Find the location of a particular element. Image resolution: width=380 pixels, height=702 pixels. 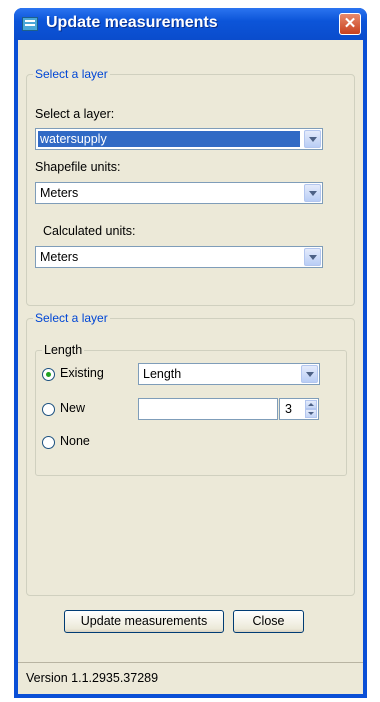

status-bar: Version 1.1.2935.37289 is located at coordinates (190, 678).